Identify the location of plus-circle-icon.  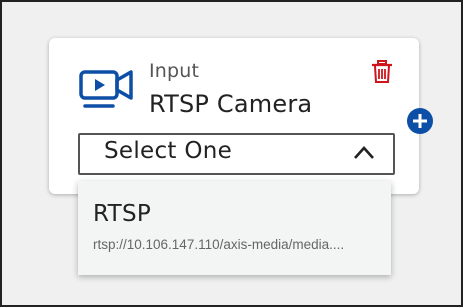
(420, 121).